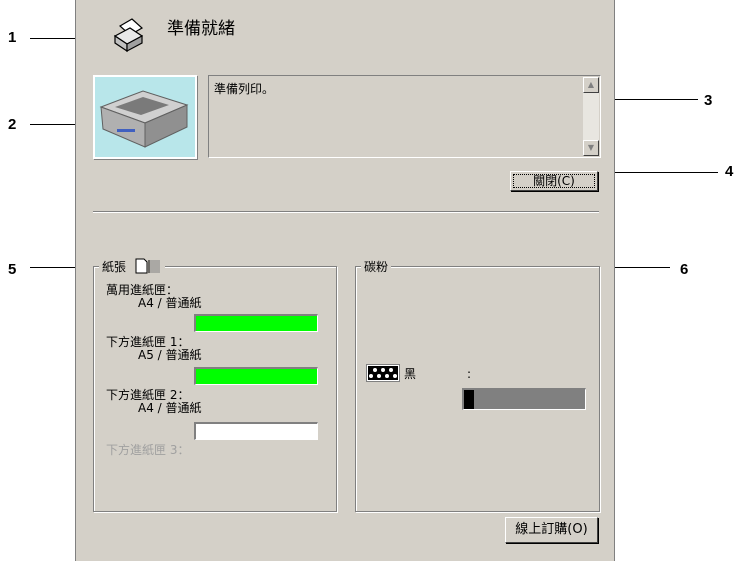  What do you see at coordinates (404, 116) in the screenshot?
I see `status-message-box: 準備列印。 ▲ ▼` at bounding box center [404, 116].